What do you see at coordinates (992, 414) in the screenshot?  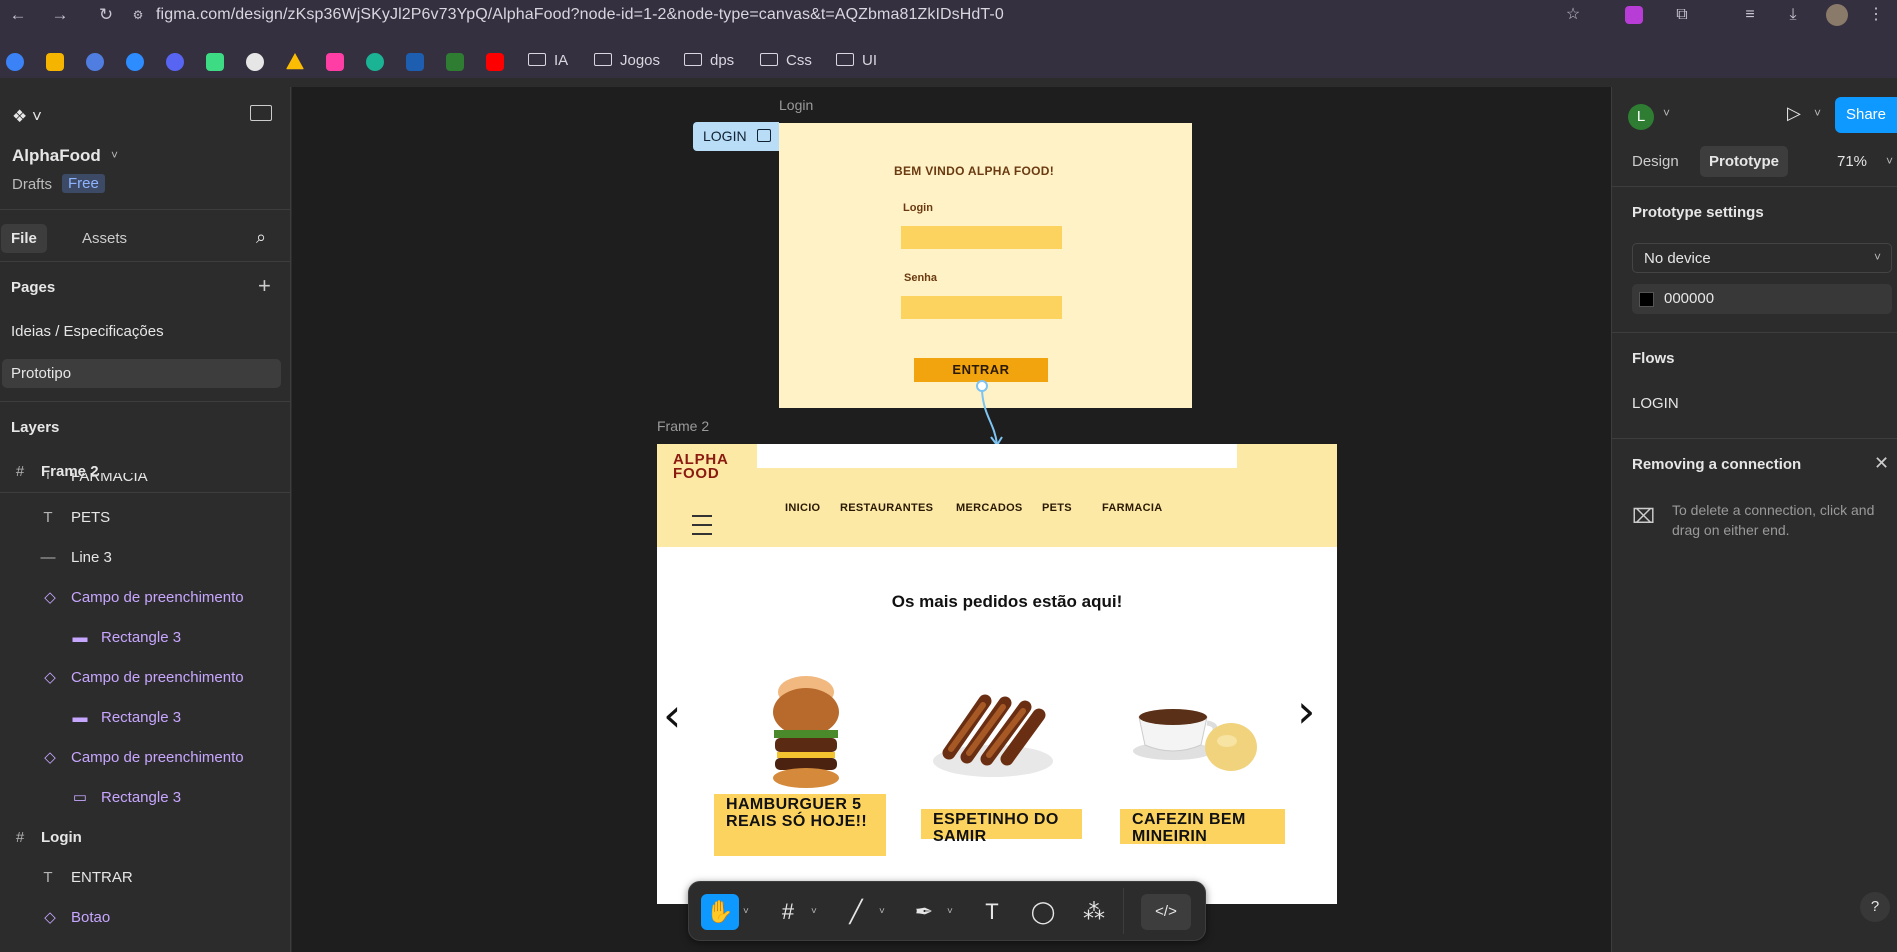 I see `prototype-connection` at bounding box center [992, 414].